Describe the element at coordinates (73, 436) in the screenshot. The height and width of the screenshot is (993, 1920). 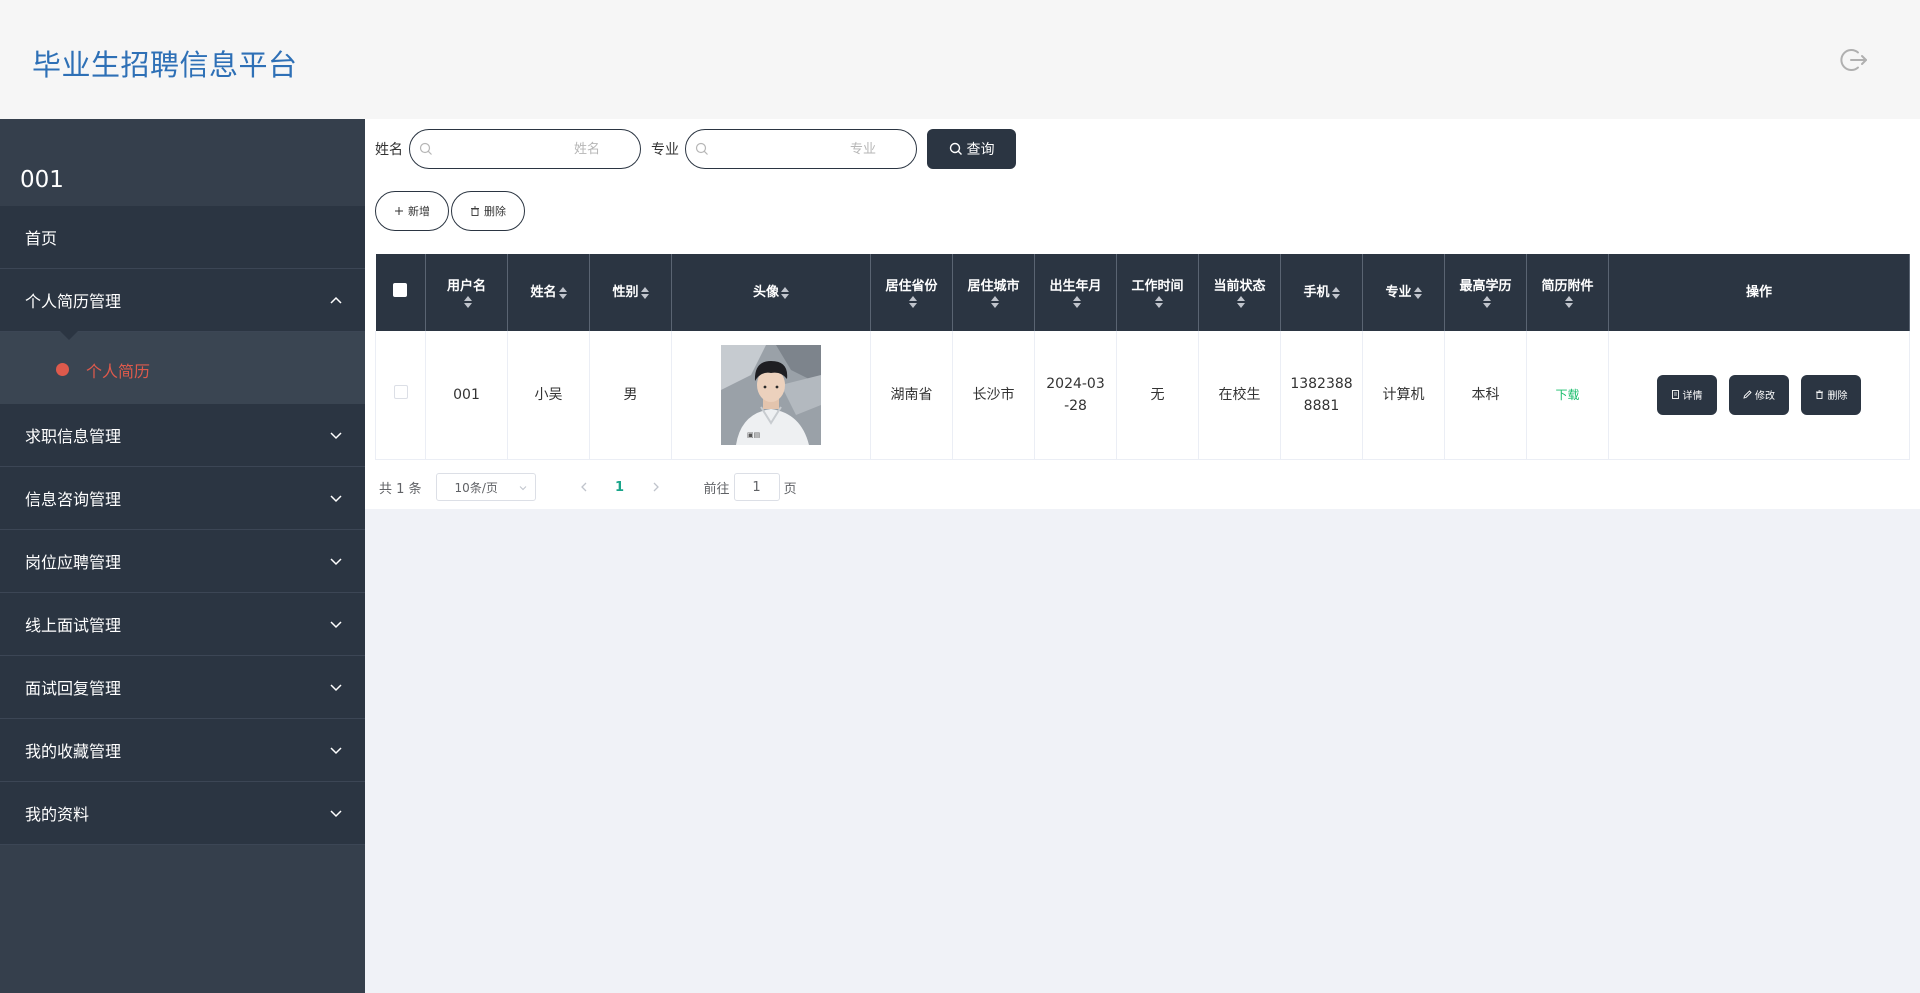
I see `sidebar-item-label: 求职信息管理` at that location.